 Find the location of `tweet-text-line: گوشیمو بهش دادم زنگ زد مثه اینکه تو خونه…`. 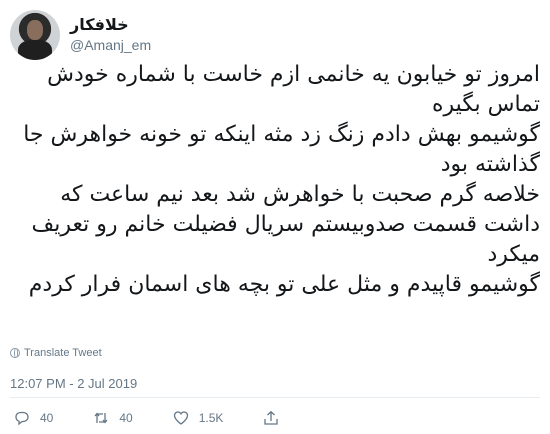

tweet-text-line: گوشیمو بهش دادم زنگ زد مثه اینکه تو خونه… is located at coordinates (281, 149).